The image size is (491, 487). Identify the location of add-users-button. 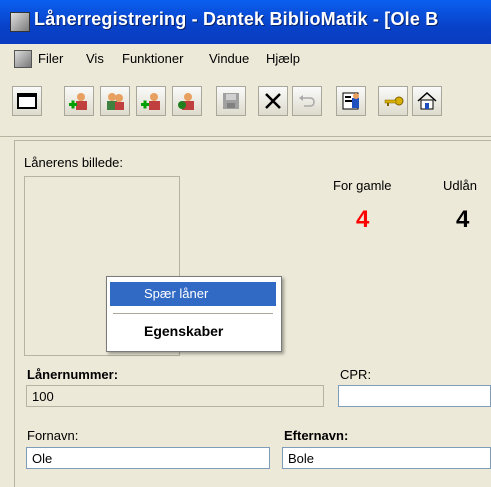
(151, 101).